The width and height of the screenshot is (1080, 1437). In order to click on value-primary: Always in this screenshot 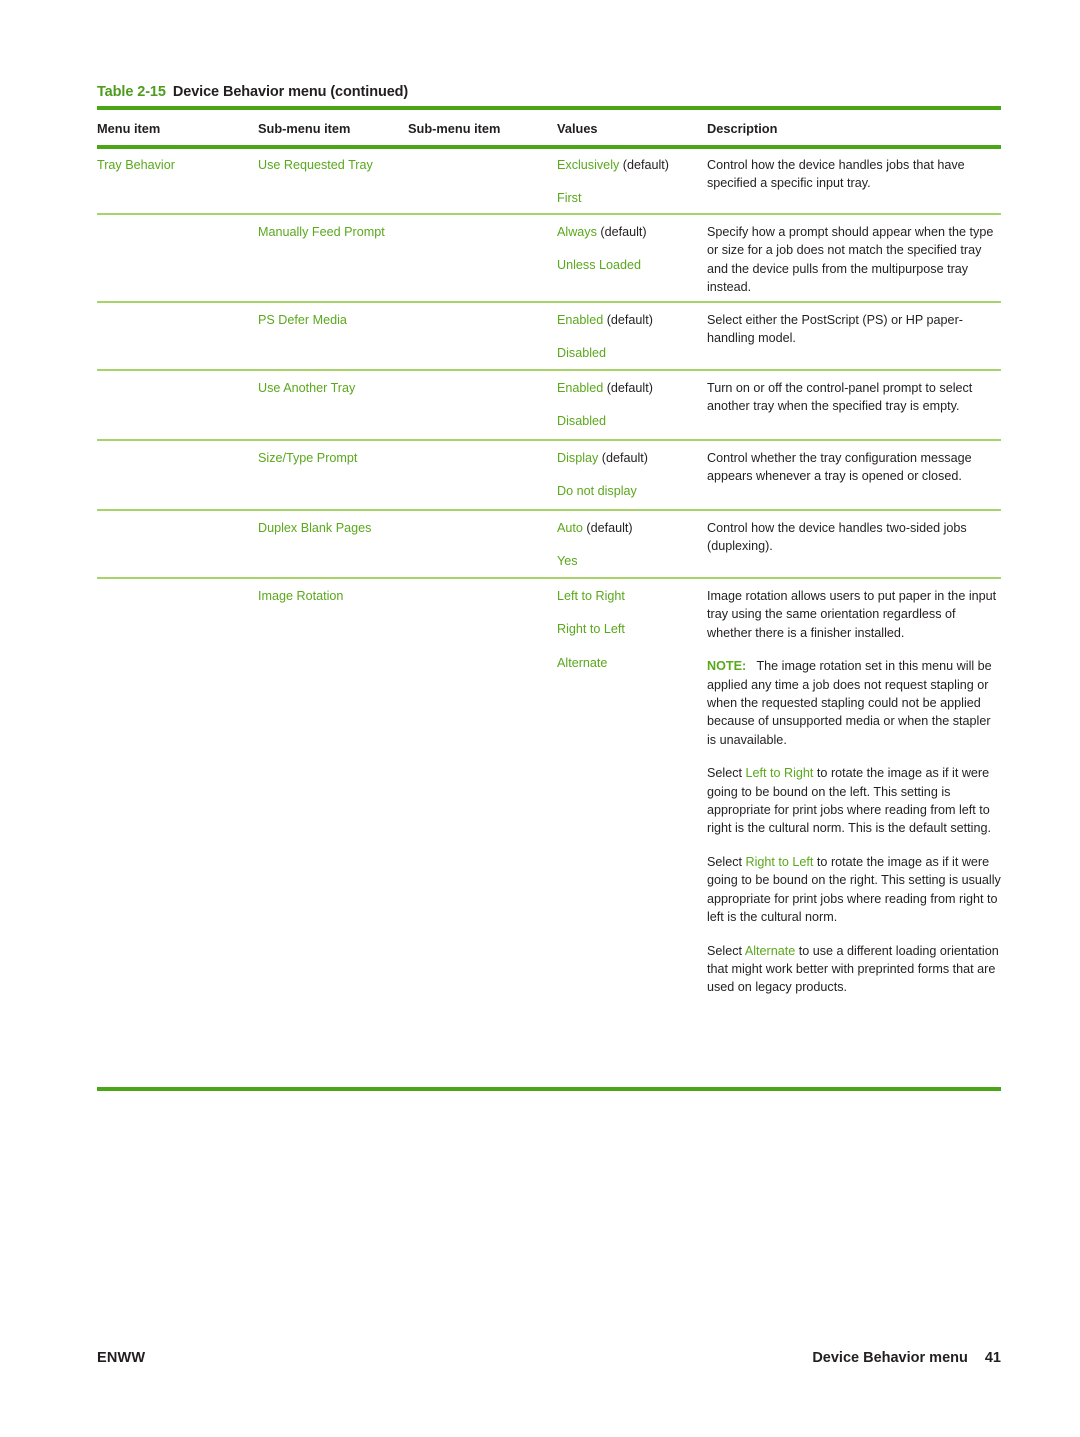, I will do `click(577, 232)`.